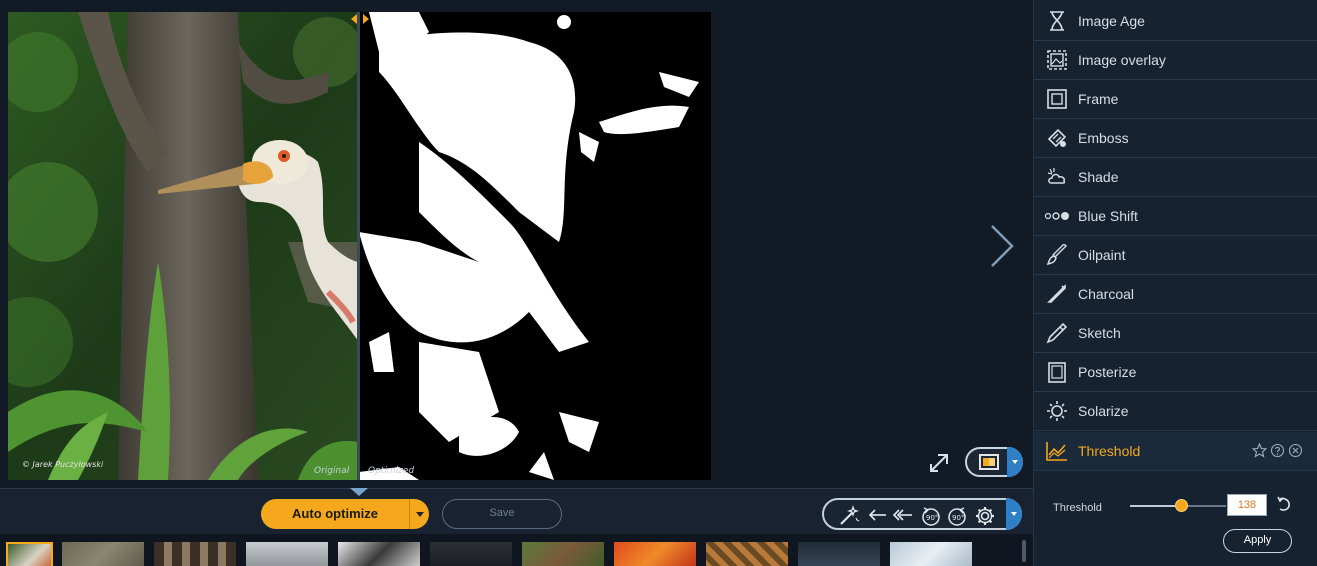 The width and height of the screenshot is (1317, 566). I want to click on effect-label: Solarize, so click(1103, 411).